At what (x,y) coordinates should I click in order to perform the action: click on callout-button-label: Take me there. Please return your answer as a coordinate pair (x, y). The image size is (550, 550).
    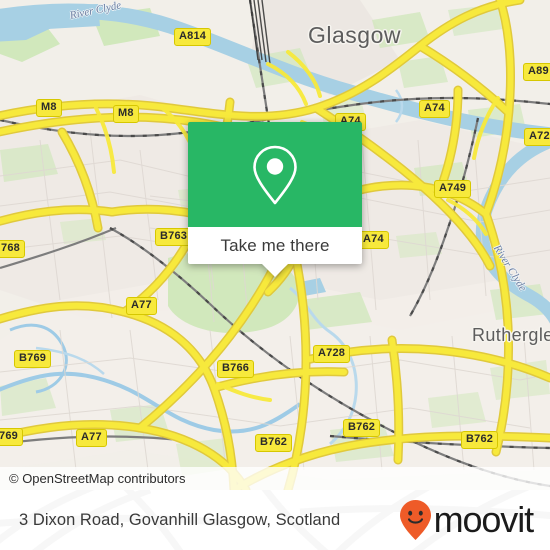
    Looking at the image, I should click on (275, 245).